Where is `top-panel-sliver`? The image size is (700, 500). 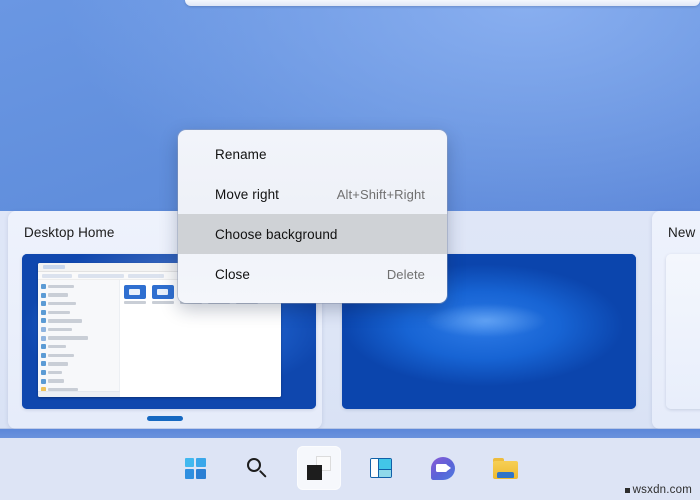
top-panel-sliver is located at coordinates (442, 3).